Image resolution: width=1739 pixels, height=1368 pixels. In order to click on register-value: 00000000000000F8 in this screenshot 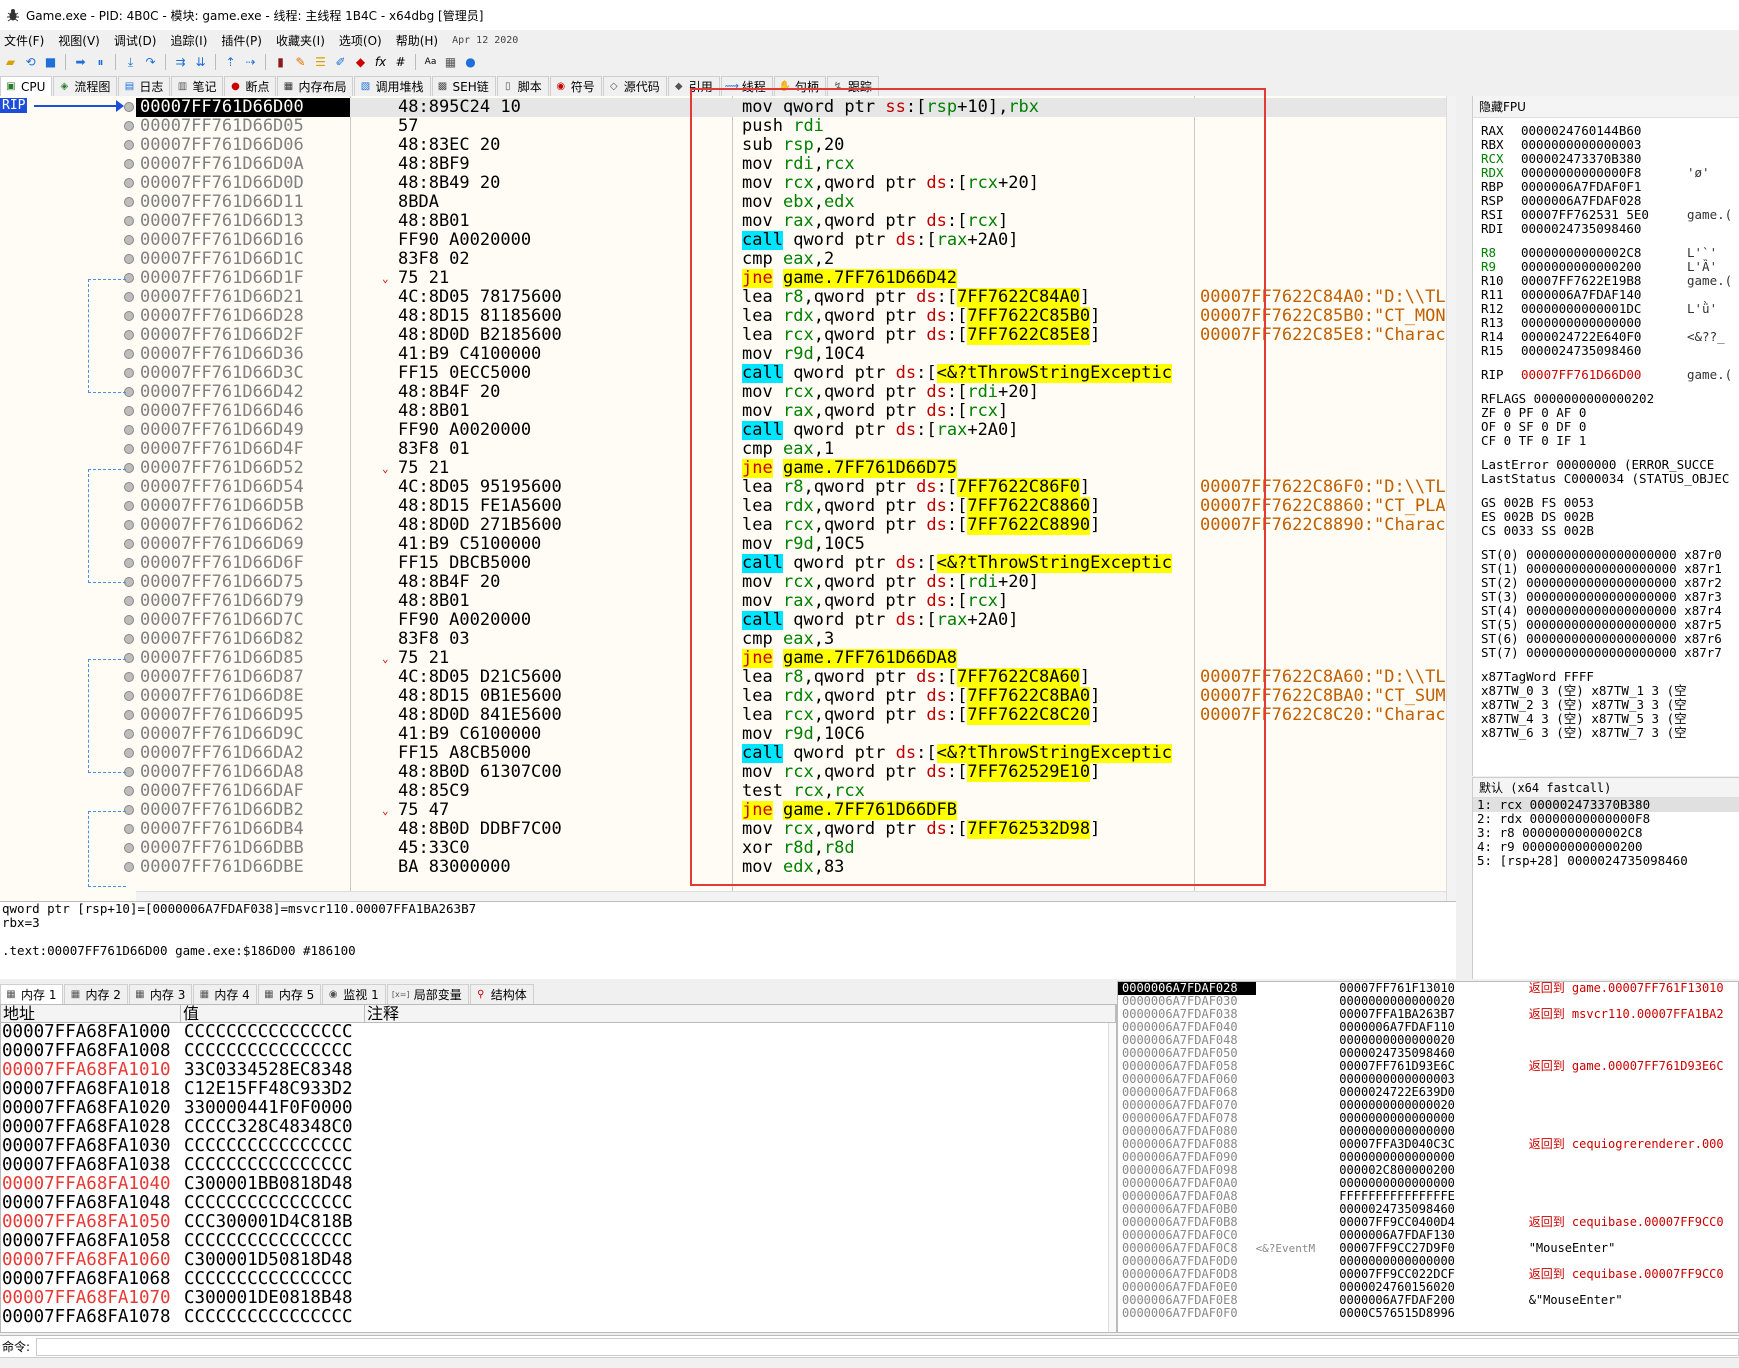, I will do `click(1604, 173)`.